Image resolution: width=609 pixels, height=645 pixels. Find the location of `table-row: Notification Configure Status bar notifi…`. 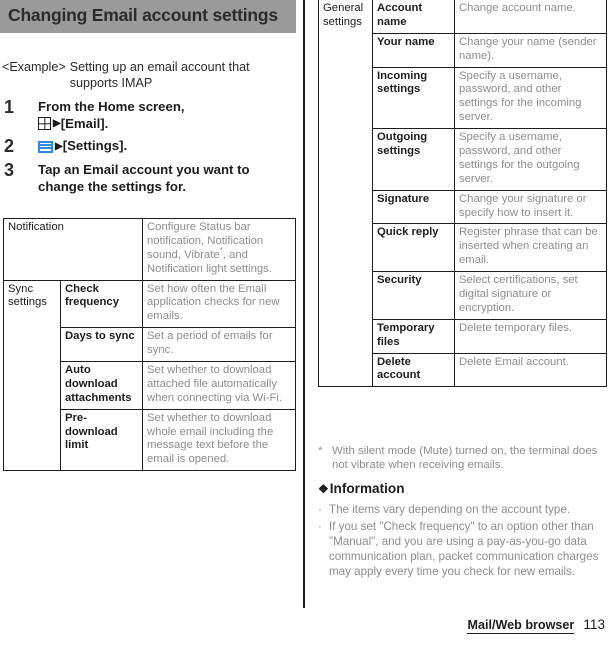

table-row: Notification Configure Status bar notifi… is located at coordinates (149, 249).